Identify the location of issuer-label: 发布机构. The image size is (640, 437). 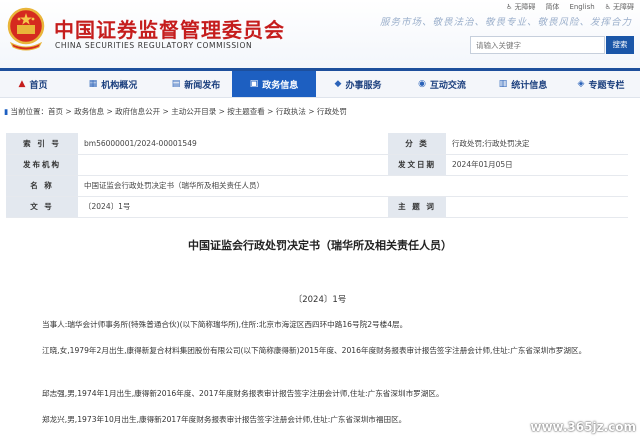
(42, 165).